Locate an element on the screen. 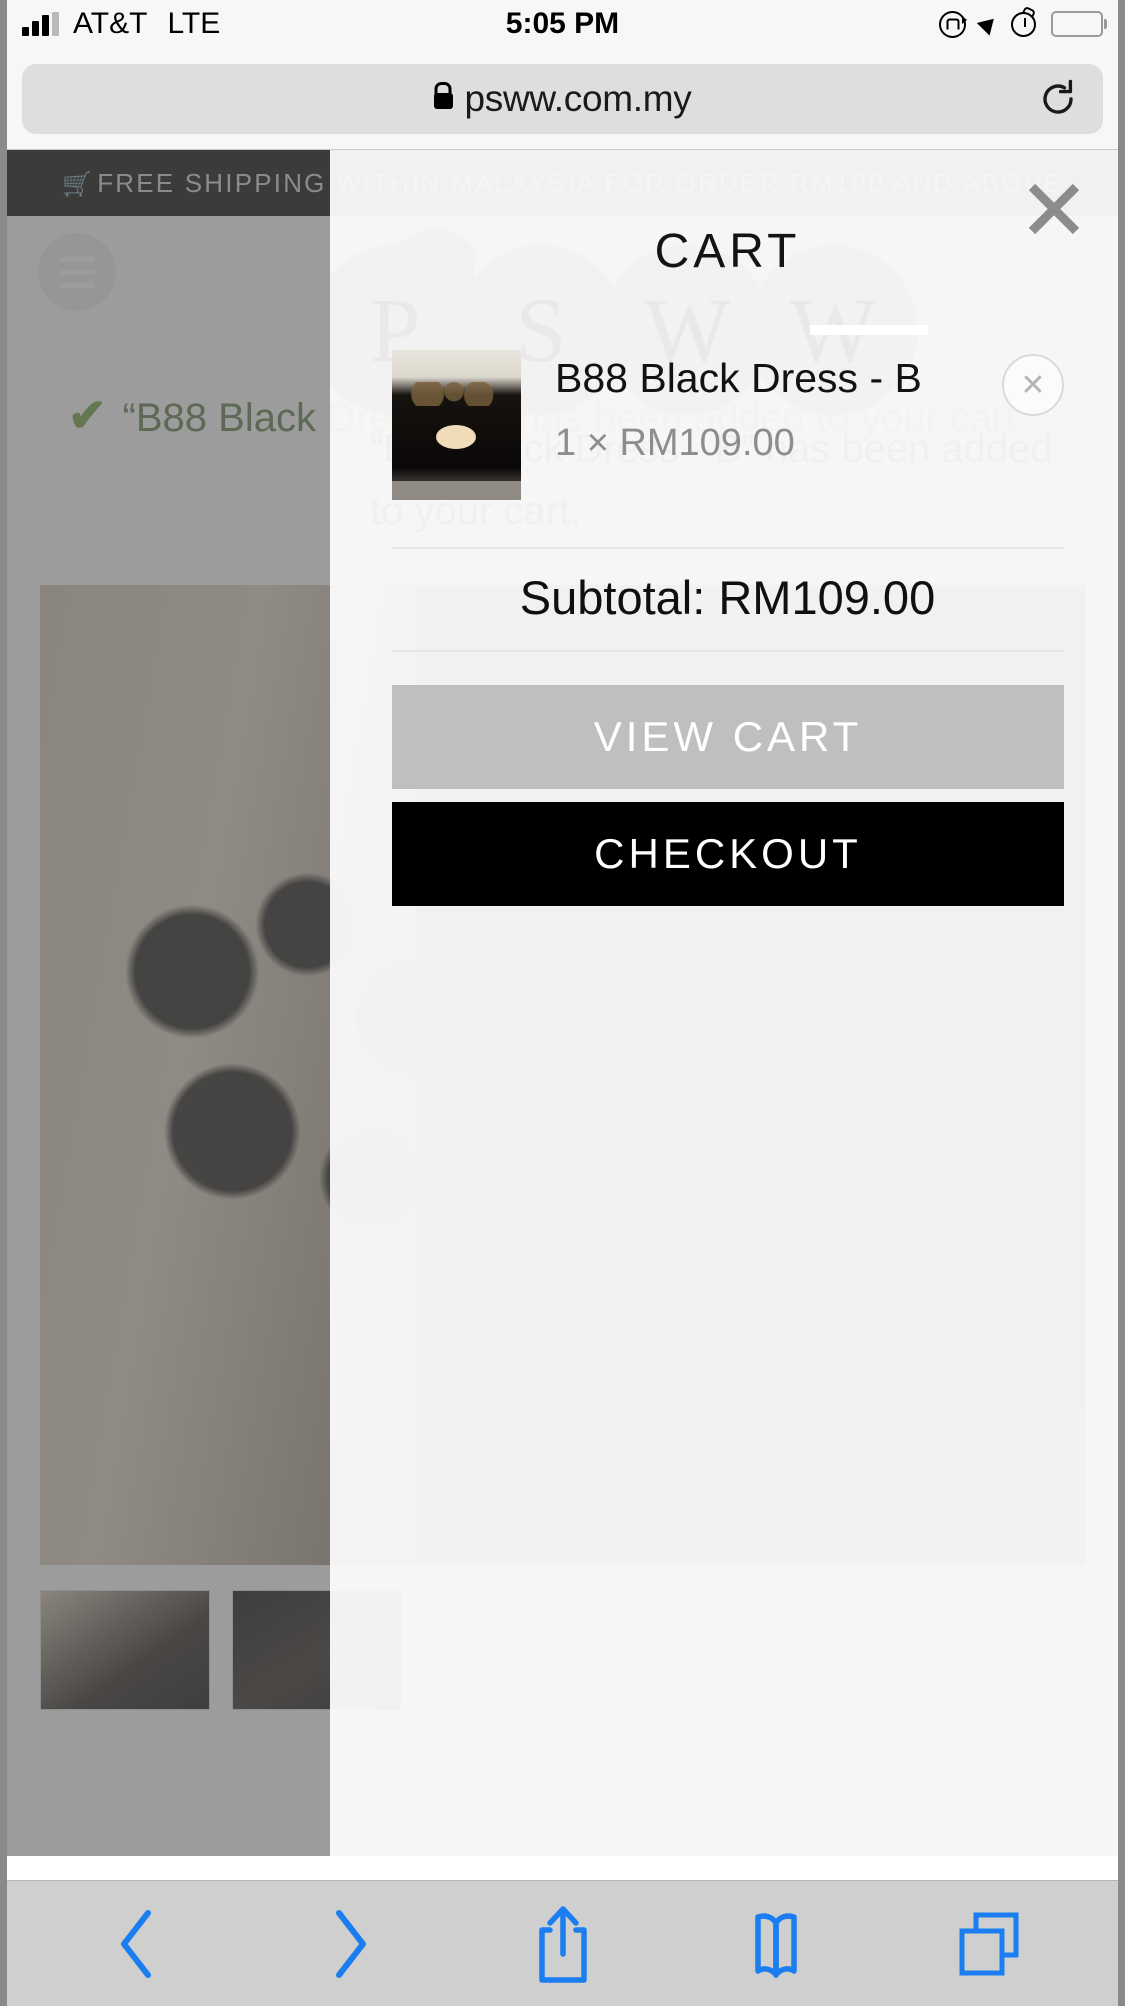 This screenshot has height=2006, width=1125. browser-toolbar: psww.com.my is located at coordinates (562, 99).